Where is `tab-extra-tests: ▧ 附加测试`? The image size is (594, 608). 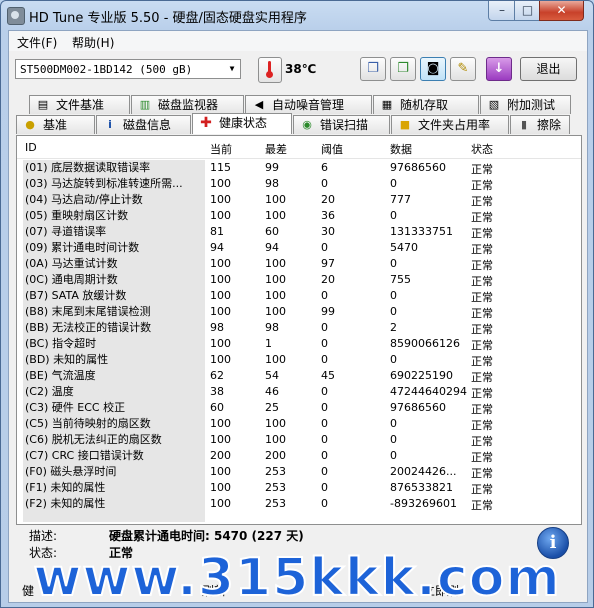 tab-extra-tests: ▧ 附加测试 is located at coordinates (525, 104).